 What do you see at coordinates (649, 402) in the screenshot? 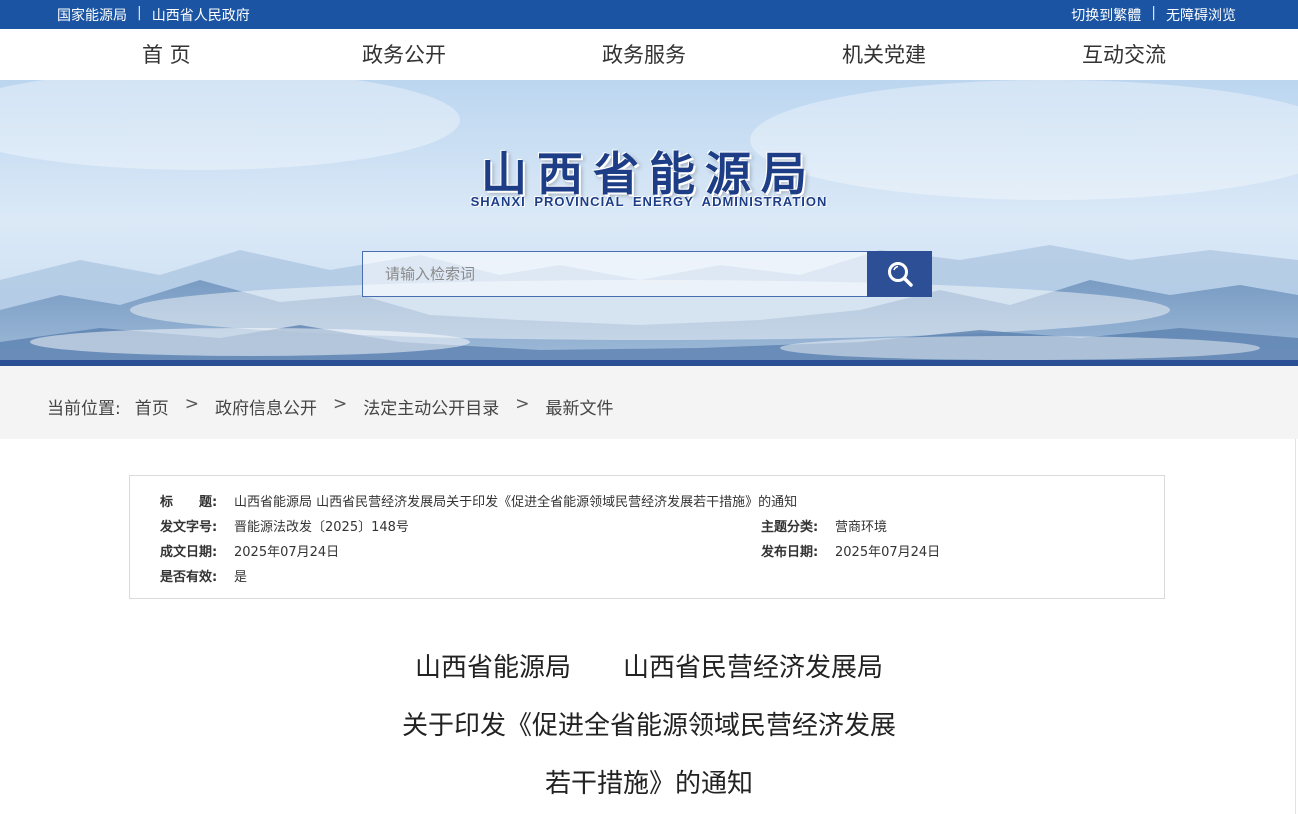
I see `breadcrumb: 当前位置: 首页 > 政府信息公开 > 法定主动公开目录 > 最新文件` at bounding box center [649, 402].